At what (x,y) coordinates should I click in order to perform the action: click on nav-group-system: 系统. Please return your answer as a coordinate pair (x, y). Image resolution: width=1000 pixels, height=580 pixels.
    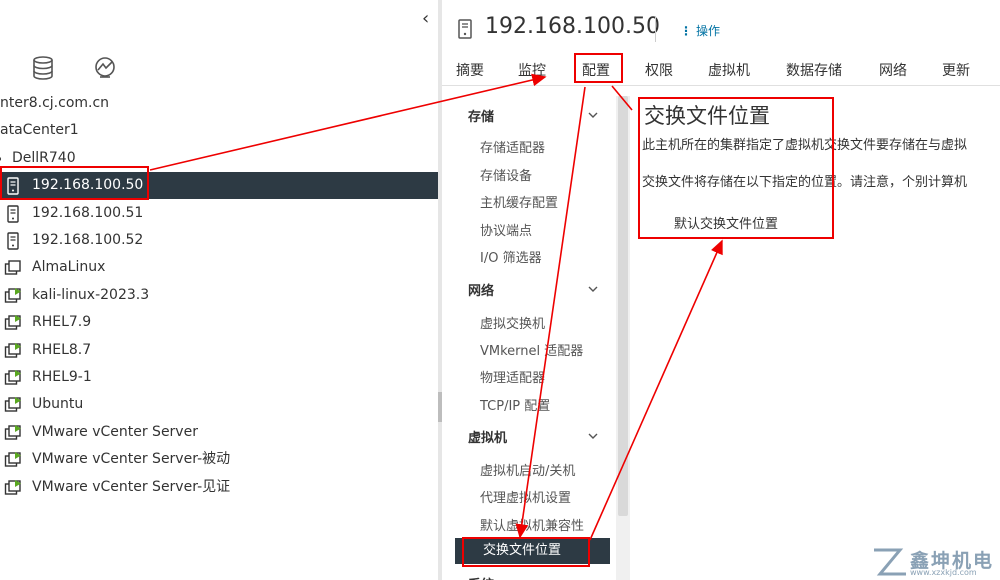
    Looking at the image, I should click on (481, 577).